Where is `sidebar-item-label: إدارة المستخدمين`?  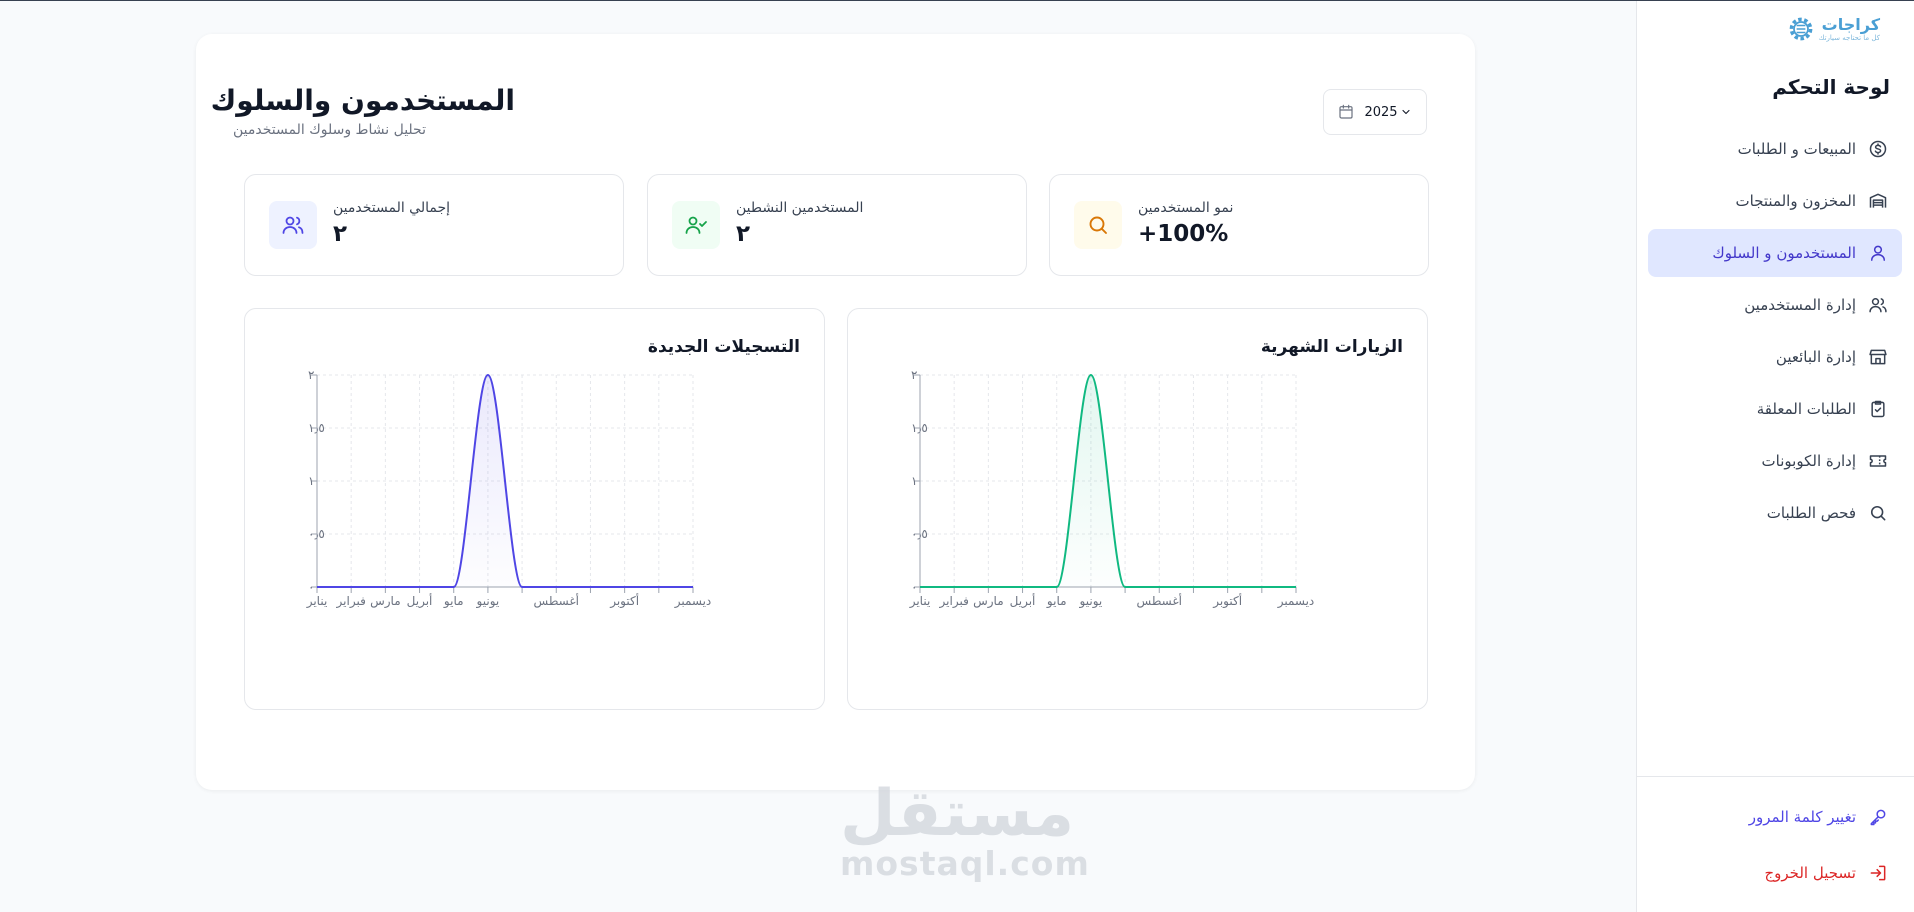 sidebar-item-label: إدارة المستخدمين is located at coordinates (1800, 305).